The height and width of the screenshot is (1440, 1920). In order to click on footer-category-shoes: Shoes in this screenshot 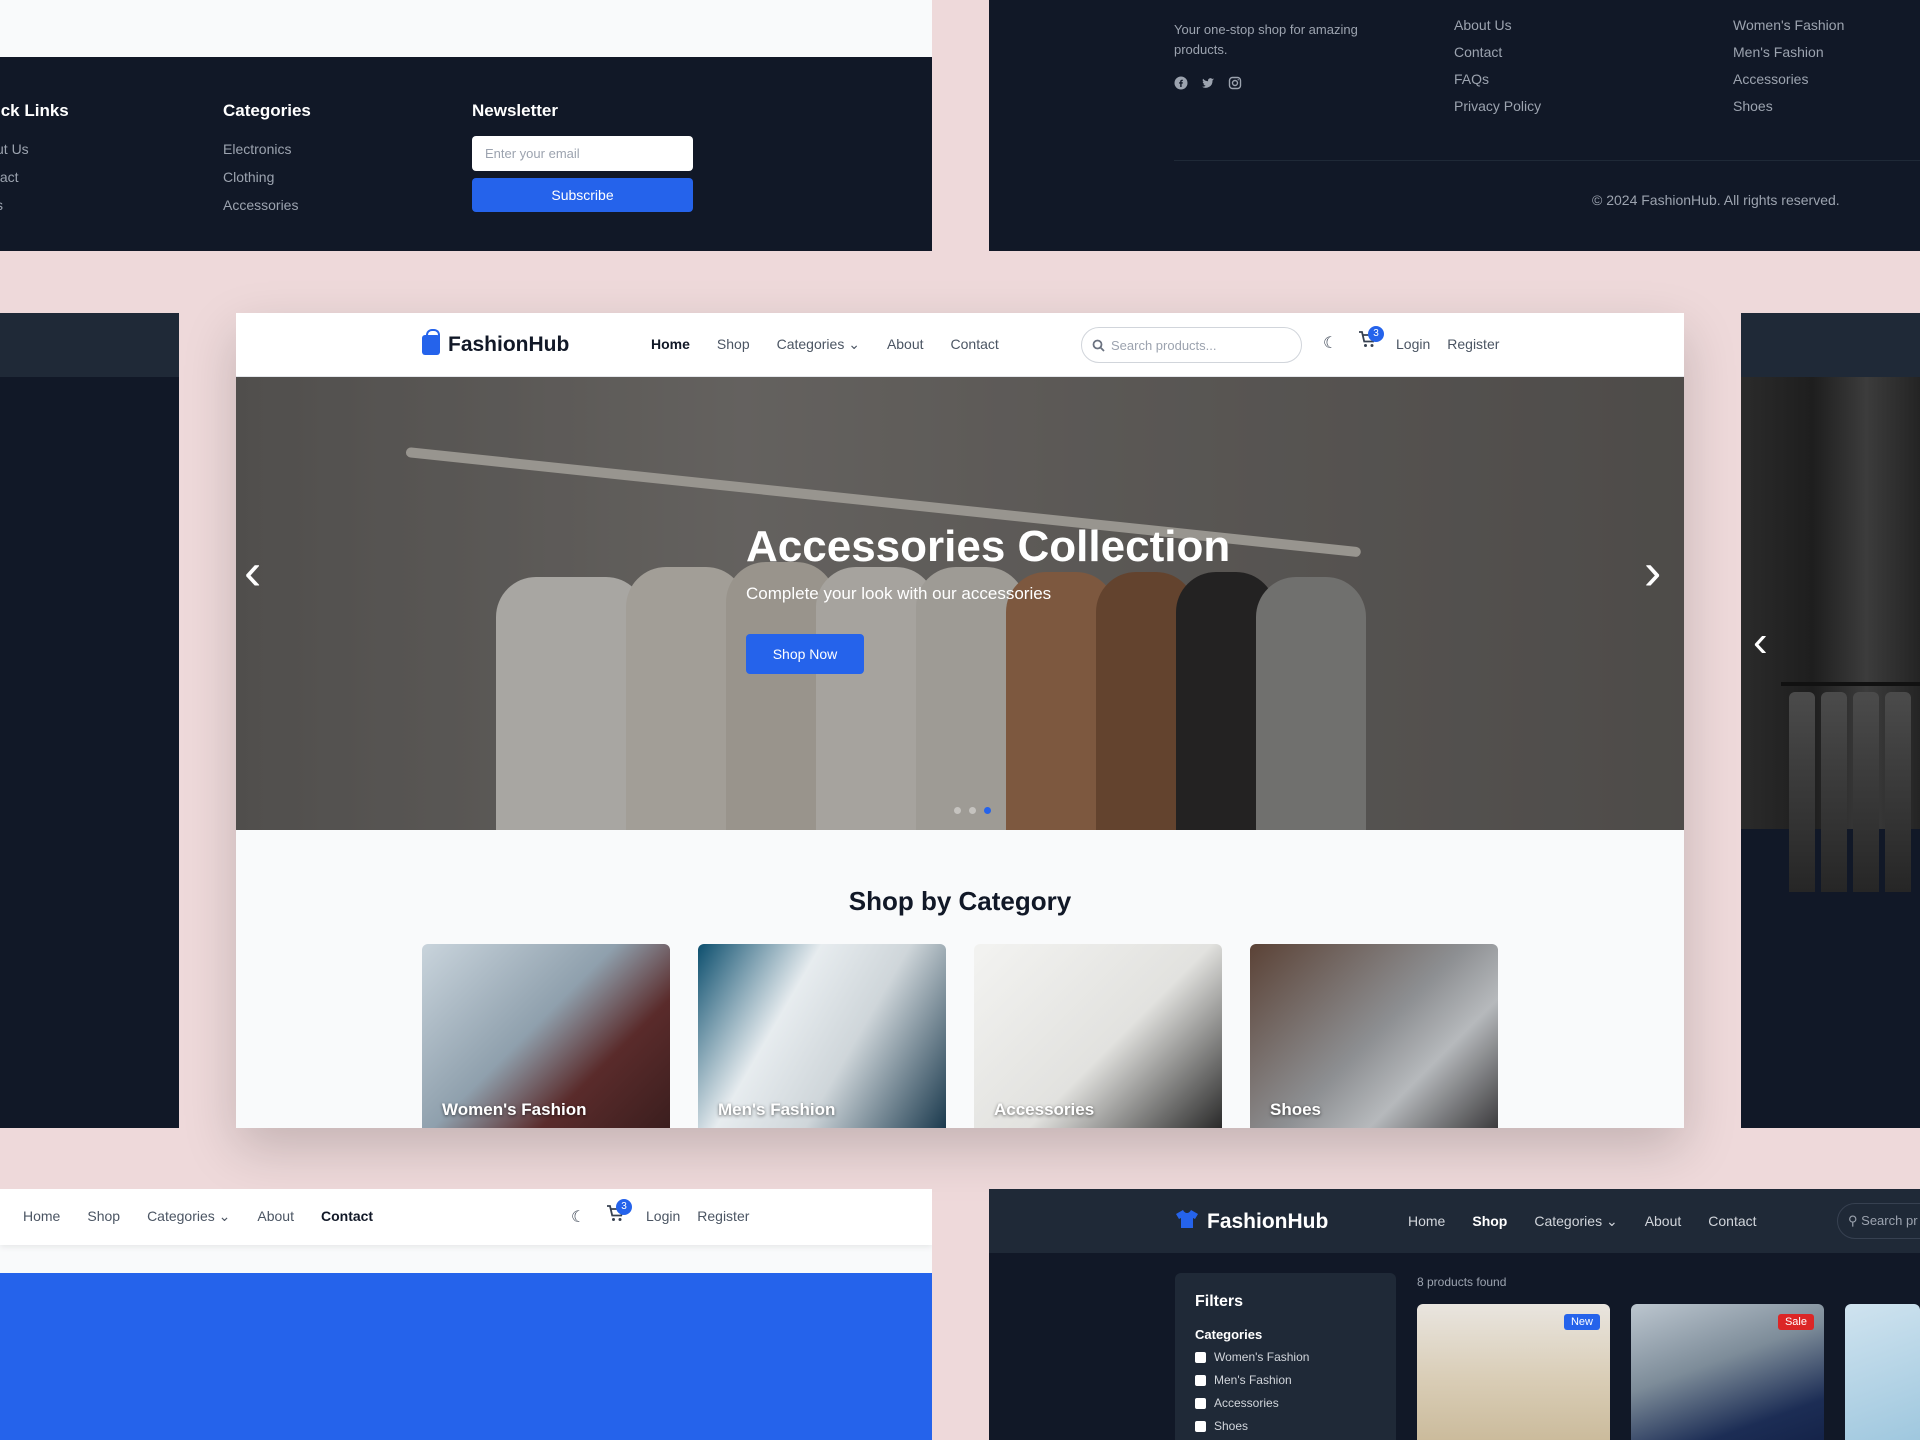, I will do `click(1788, 106)`.